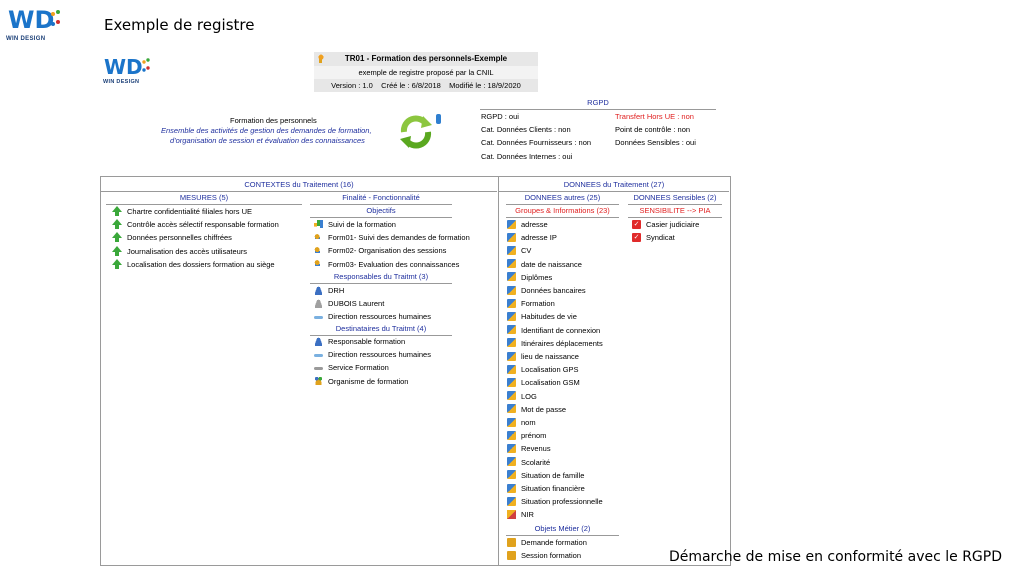  What do you see at coordinates (555, 224) in the screenshot?
I see `list-item: adresse` at bounding box center [555, 224].